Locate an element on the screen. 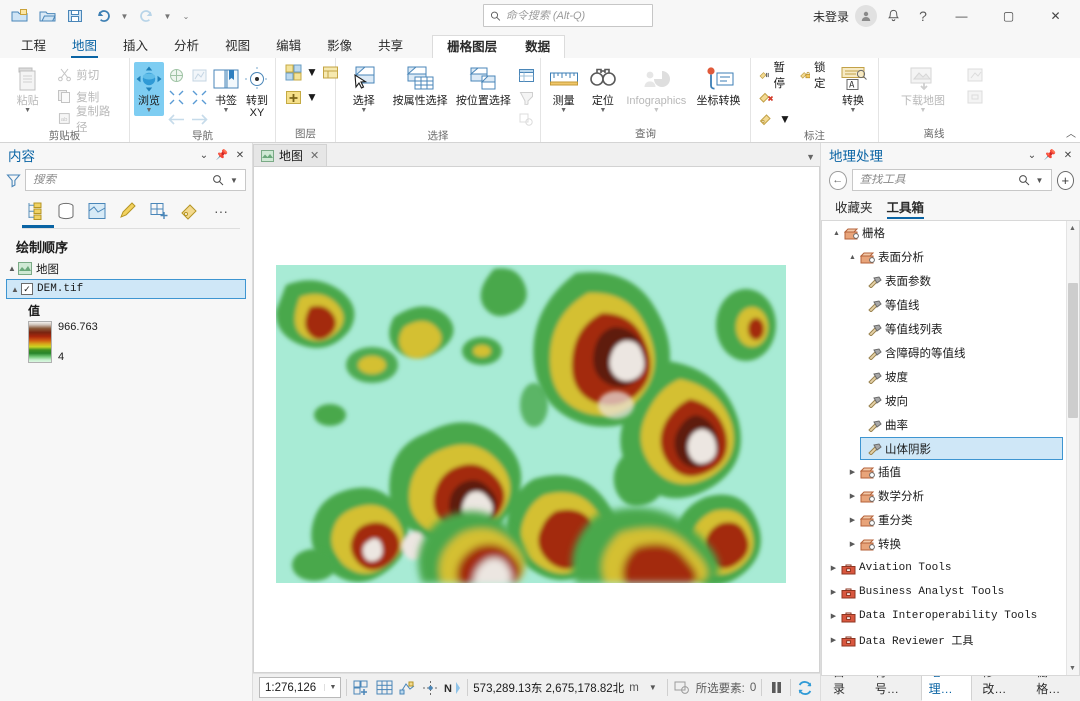 This screenshot has height=701, width=1080. ribbon-tab-raster-layer: 栅格图层 is located at coordinates (472, 46).